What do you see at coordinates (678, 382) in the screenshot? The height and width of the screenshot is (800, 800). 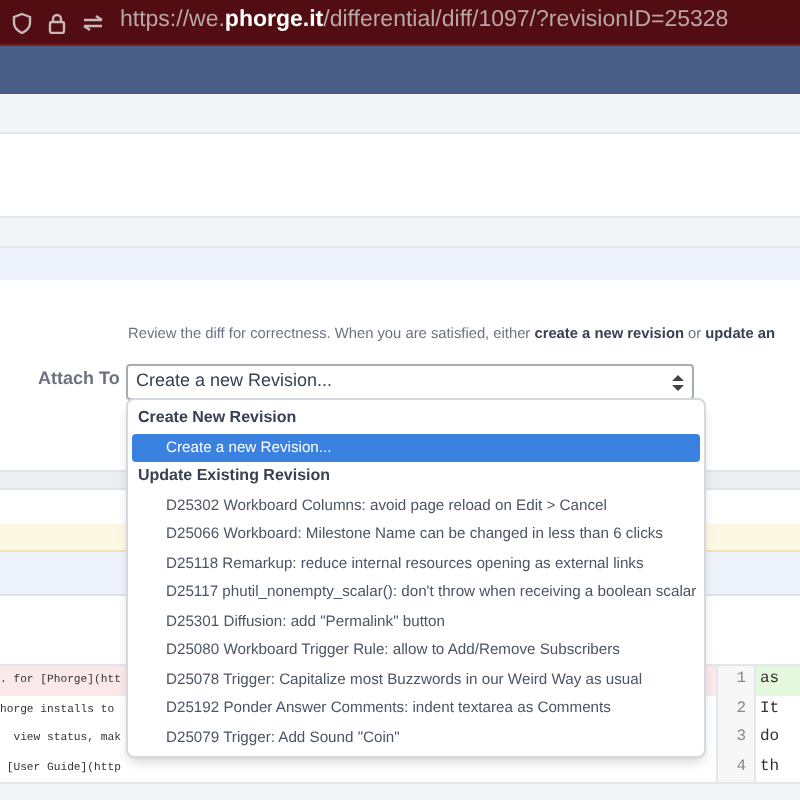 I see `sort-arrows-icon` at bounding box center [678, 382].